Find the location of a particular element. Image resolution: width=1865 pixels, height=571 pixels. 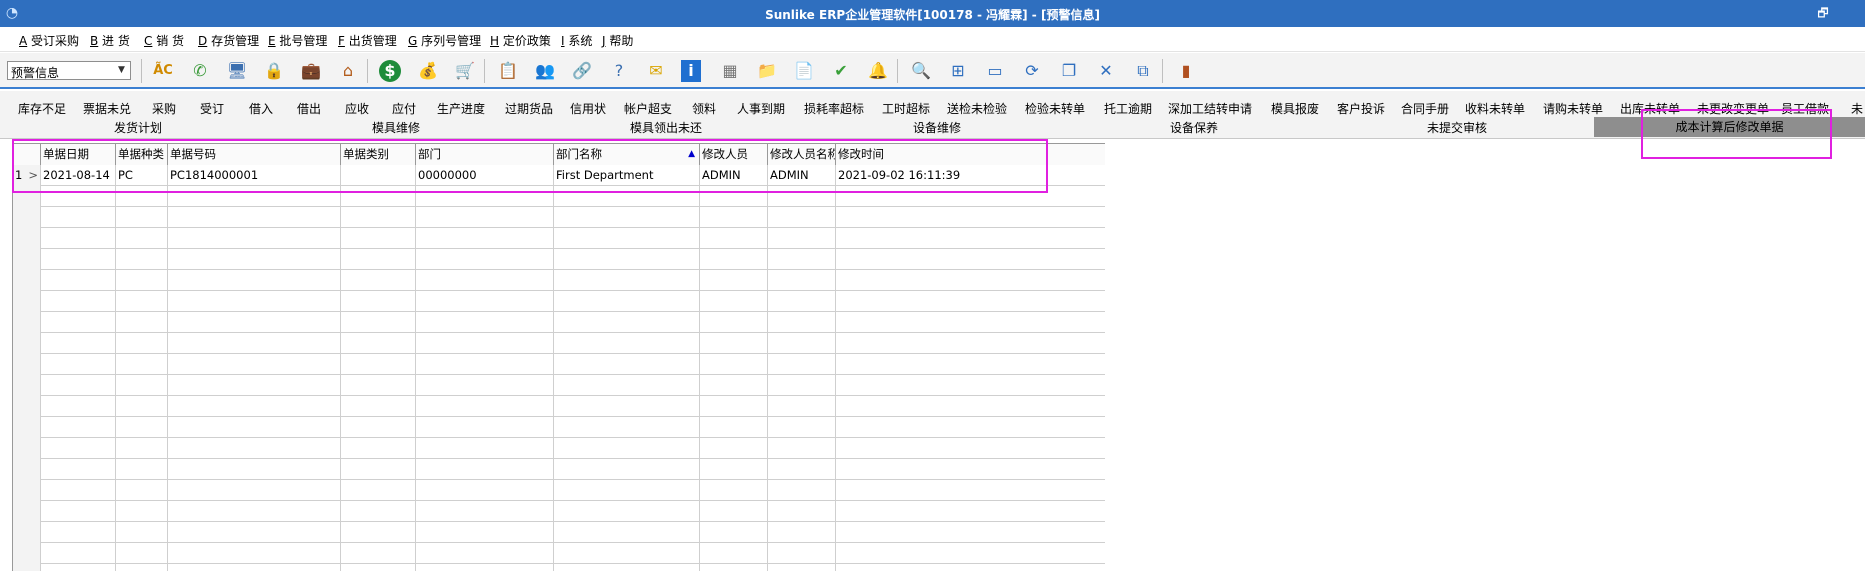

tab-row1-item: 请购未转单 is located at coordinates (1573, 109).